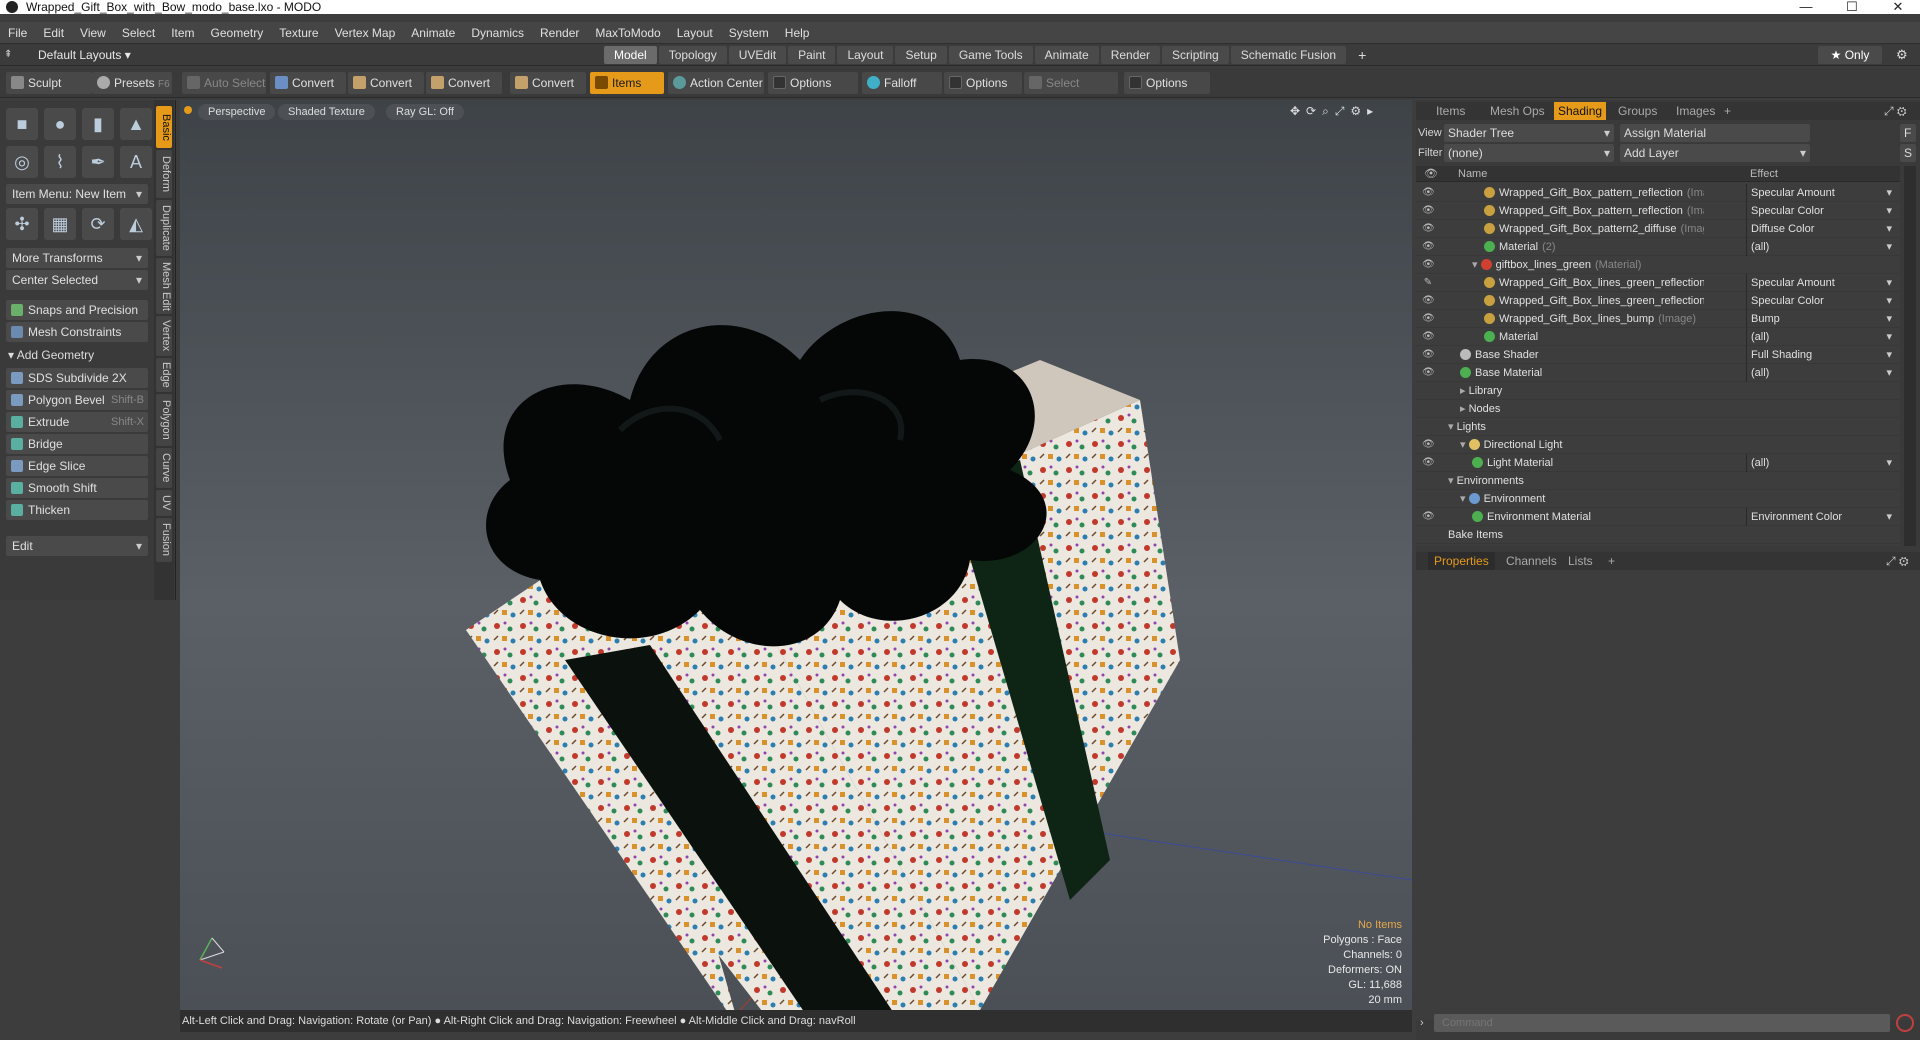 This screenshot has height=1040, width=1920. What do you see at coordinates (1898, 7) in the screenshot?
I see `close-button: ✕` at bounding box center [1898, 7].